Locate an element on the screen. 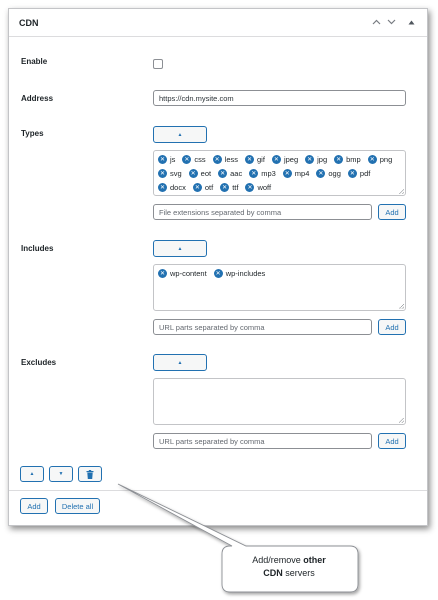 Image resolution: width=438 pixels, height=600 pixels. includes-toggle-button: ▲ is located at coordinates (180, 248).